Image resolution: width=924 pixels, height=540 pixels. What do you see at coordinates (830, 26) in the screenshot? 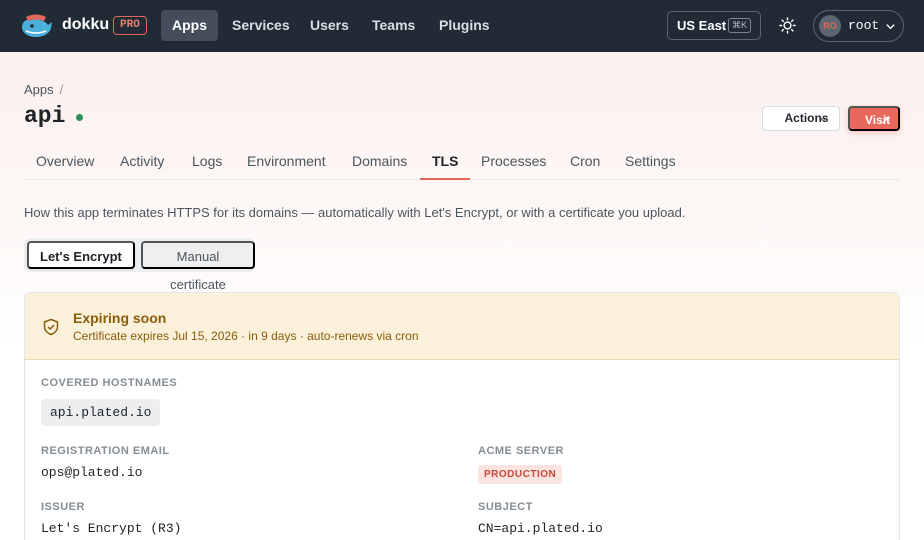
I see `avatar: RO` at bounding box center [830, 26].